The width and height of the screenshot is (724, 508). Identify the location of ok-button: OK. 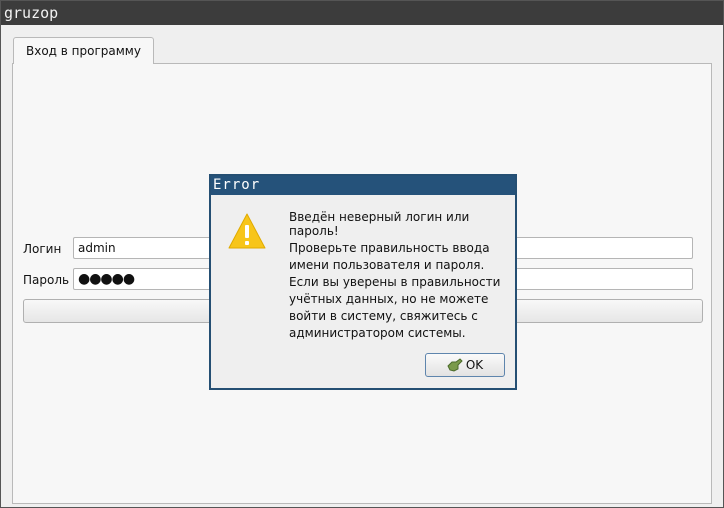
(465, 365).